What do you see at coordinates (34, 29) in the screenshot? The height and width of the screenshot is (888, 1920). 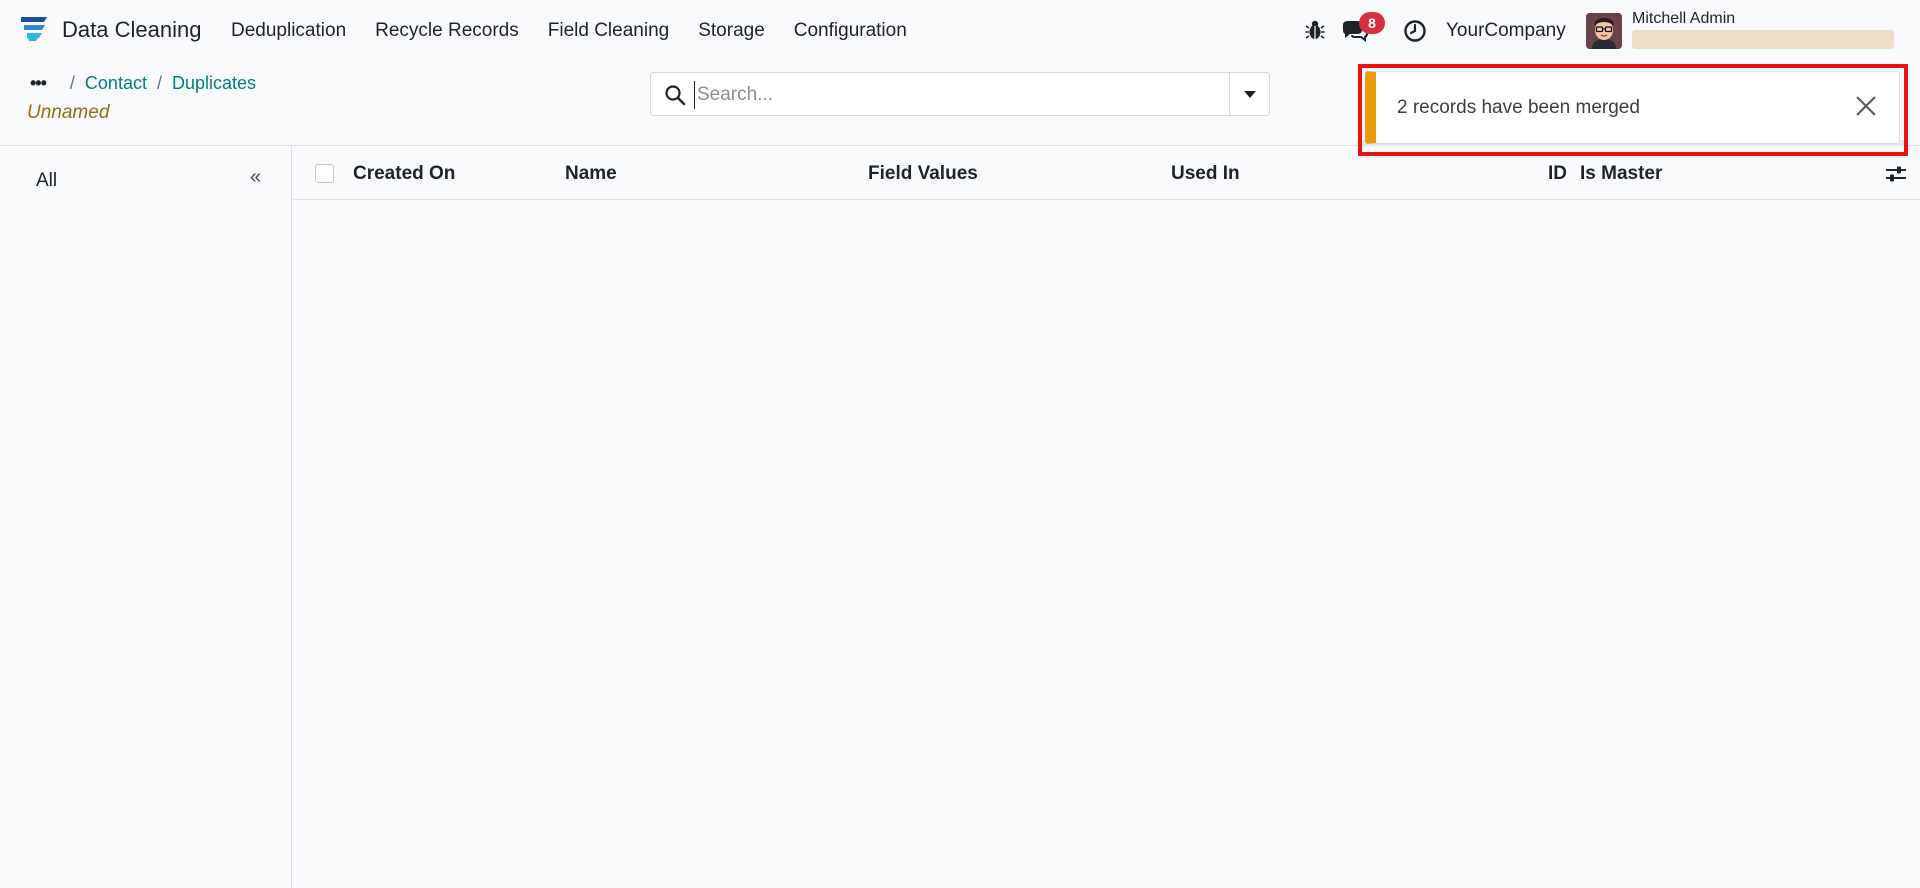 I see `data-cleaning-logo-icon` at bounding box center [34, 29].